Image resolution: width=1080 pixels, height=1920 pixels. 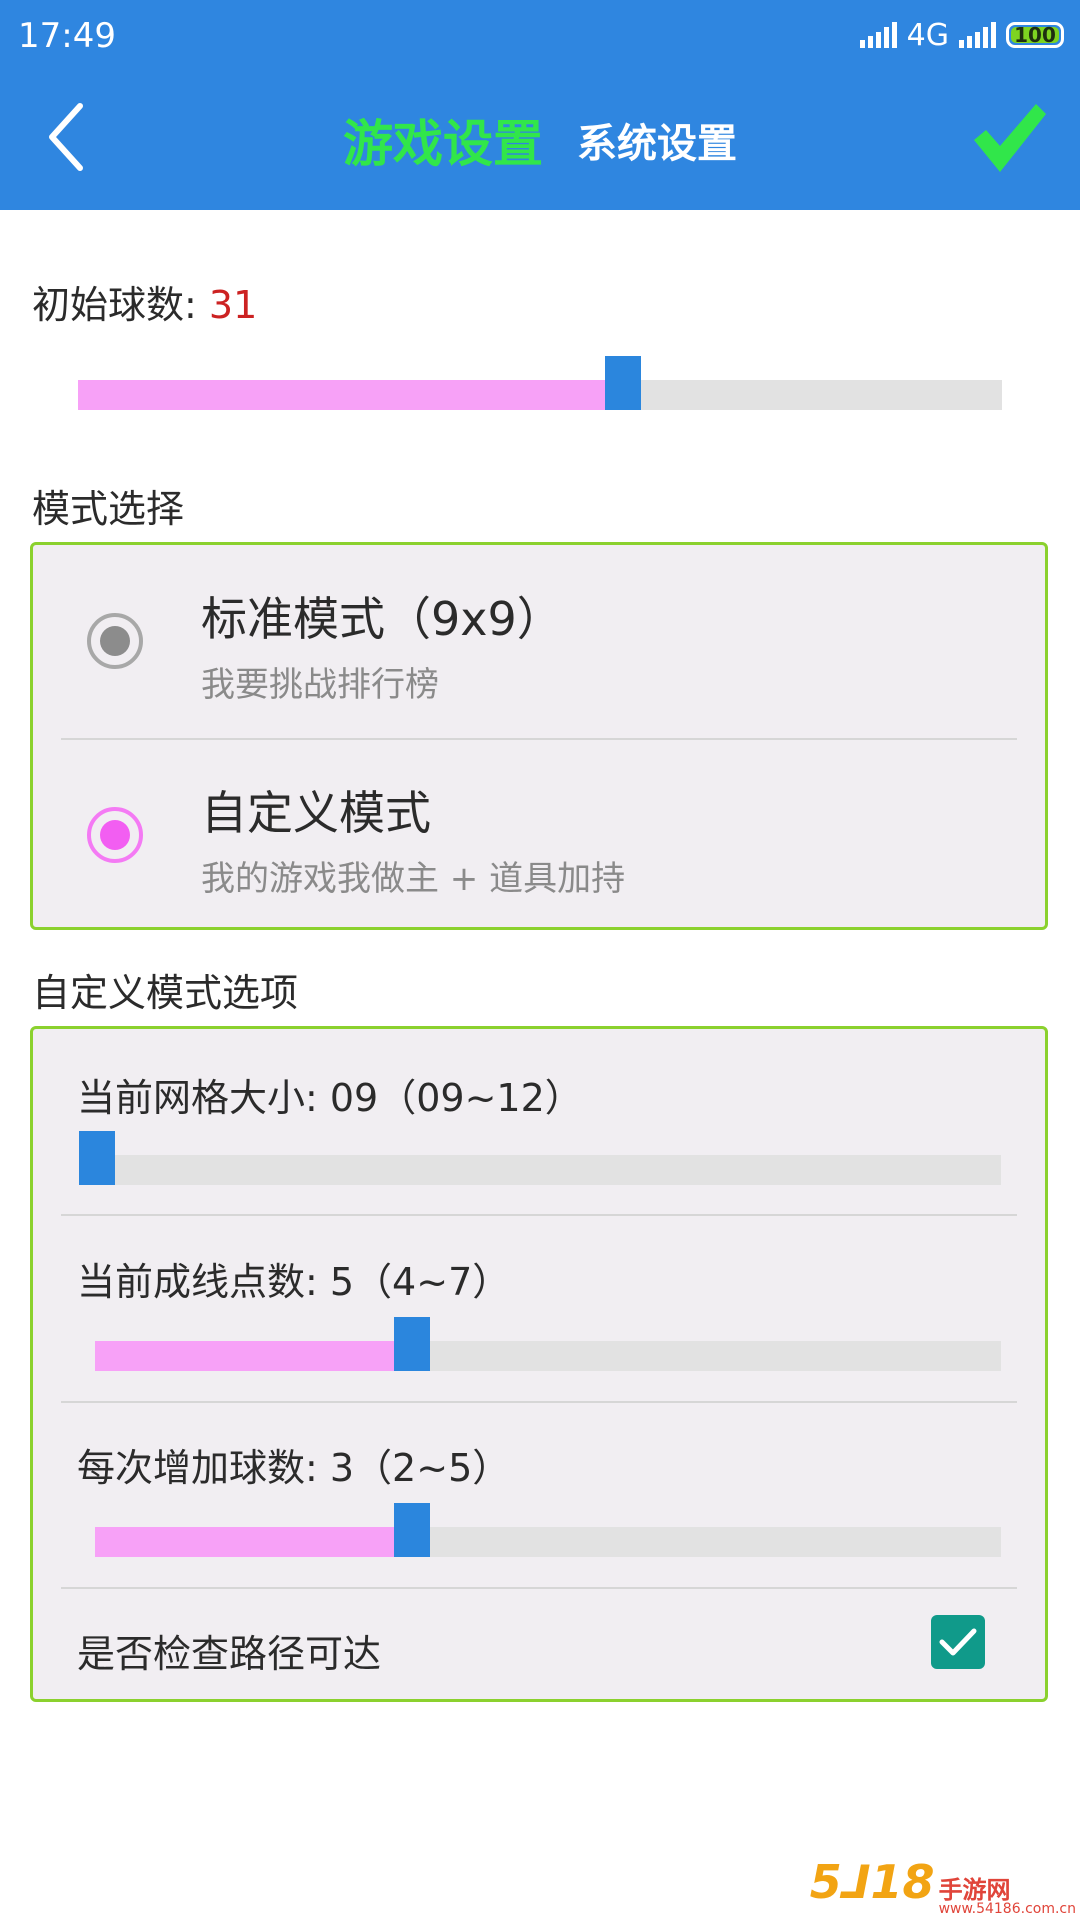 I want to click on watermark-logo: 5ᒧ18, so click(x=872, y=1882).